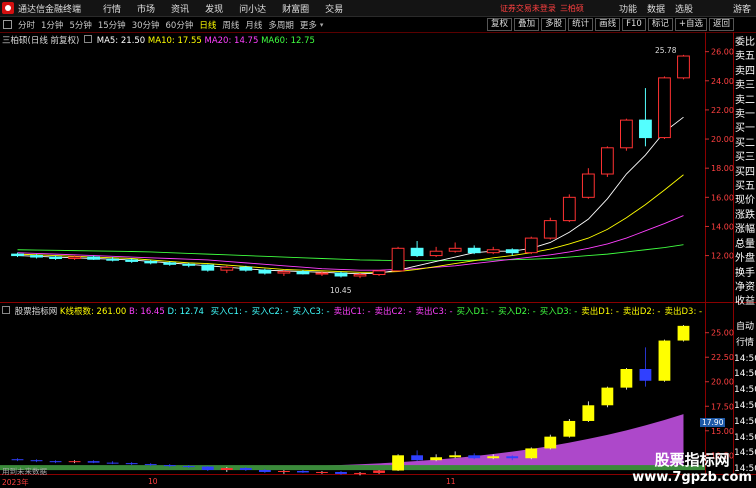 This screenshot has height=488, width=756. What do you see at coordinates (41, 41) in the screenshot?
I see `stock-title: 三柏硕(日线 前复权)` at bounding box center [41, 41].